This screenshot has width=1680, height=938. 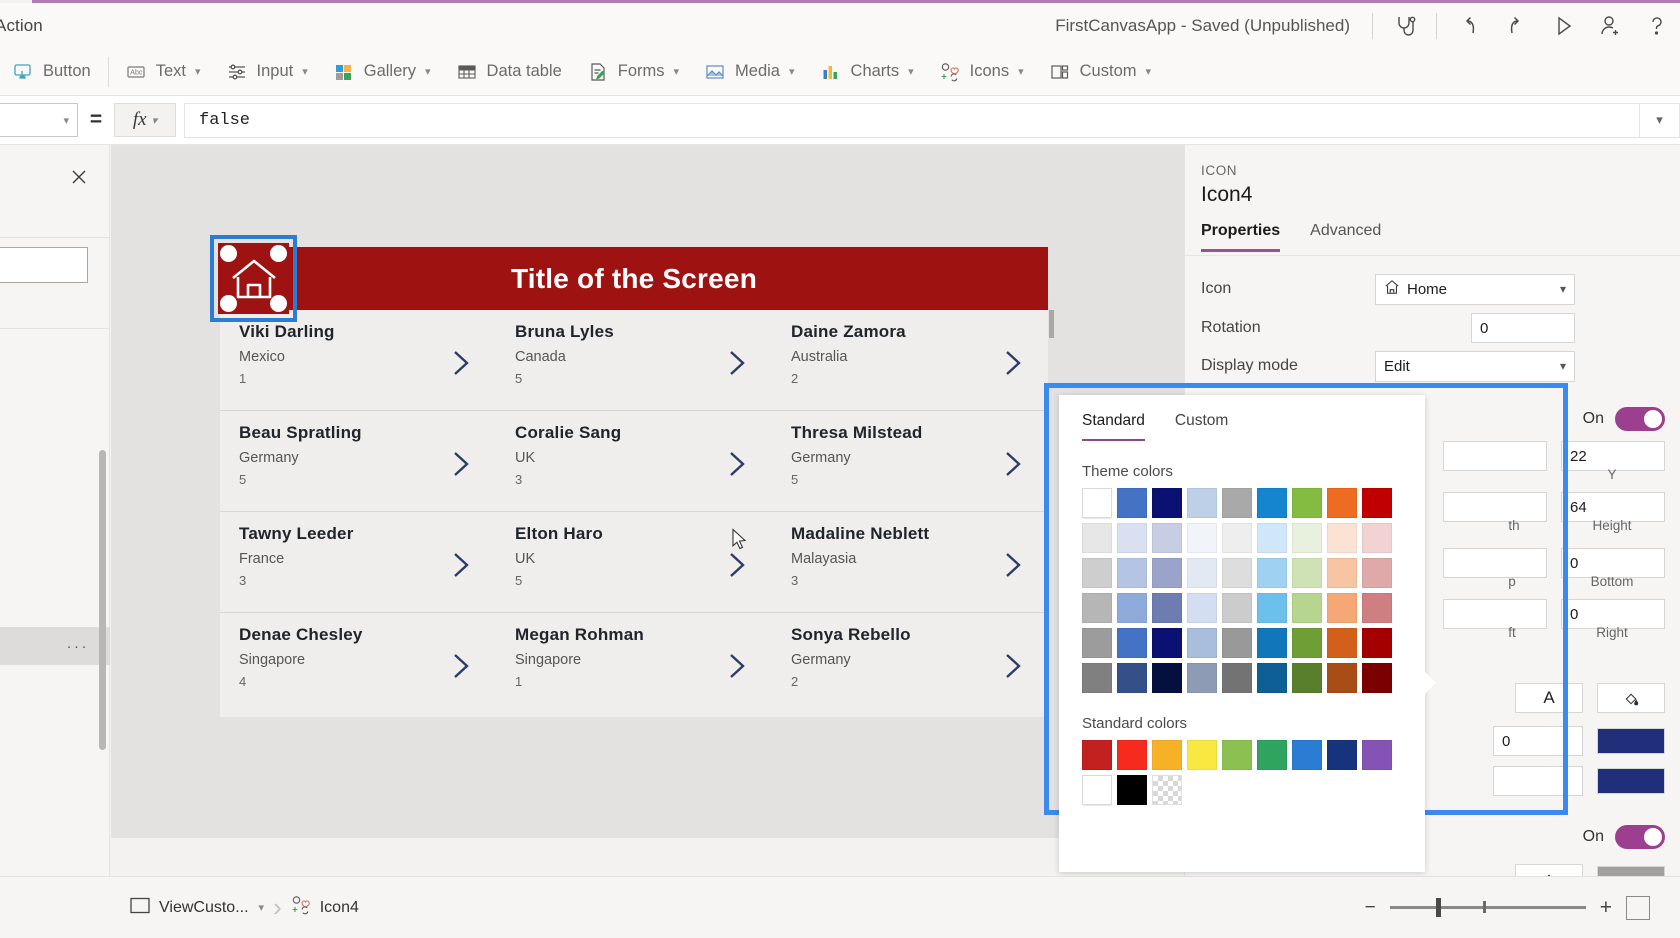 What do you see at coordinates (1370, 908) in the screenshot?
I see `zoom-out-button: −` at bounding box center [1370, 908].